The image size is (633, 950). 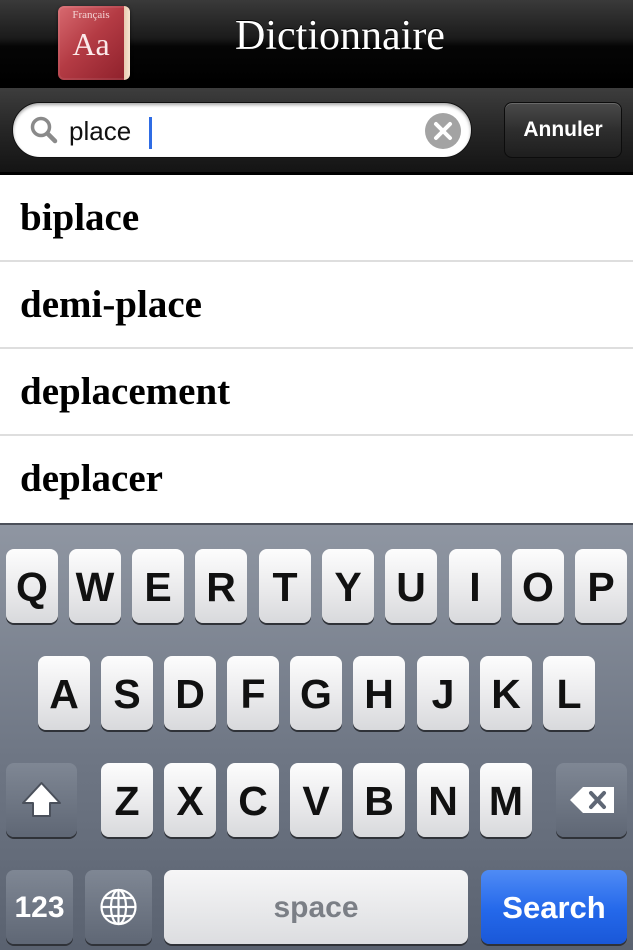 What do you see at coordinates (601, 586) in the screenshot?
I see `key-p: P` at bounding box center [601, 586].